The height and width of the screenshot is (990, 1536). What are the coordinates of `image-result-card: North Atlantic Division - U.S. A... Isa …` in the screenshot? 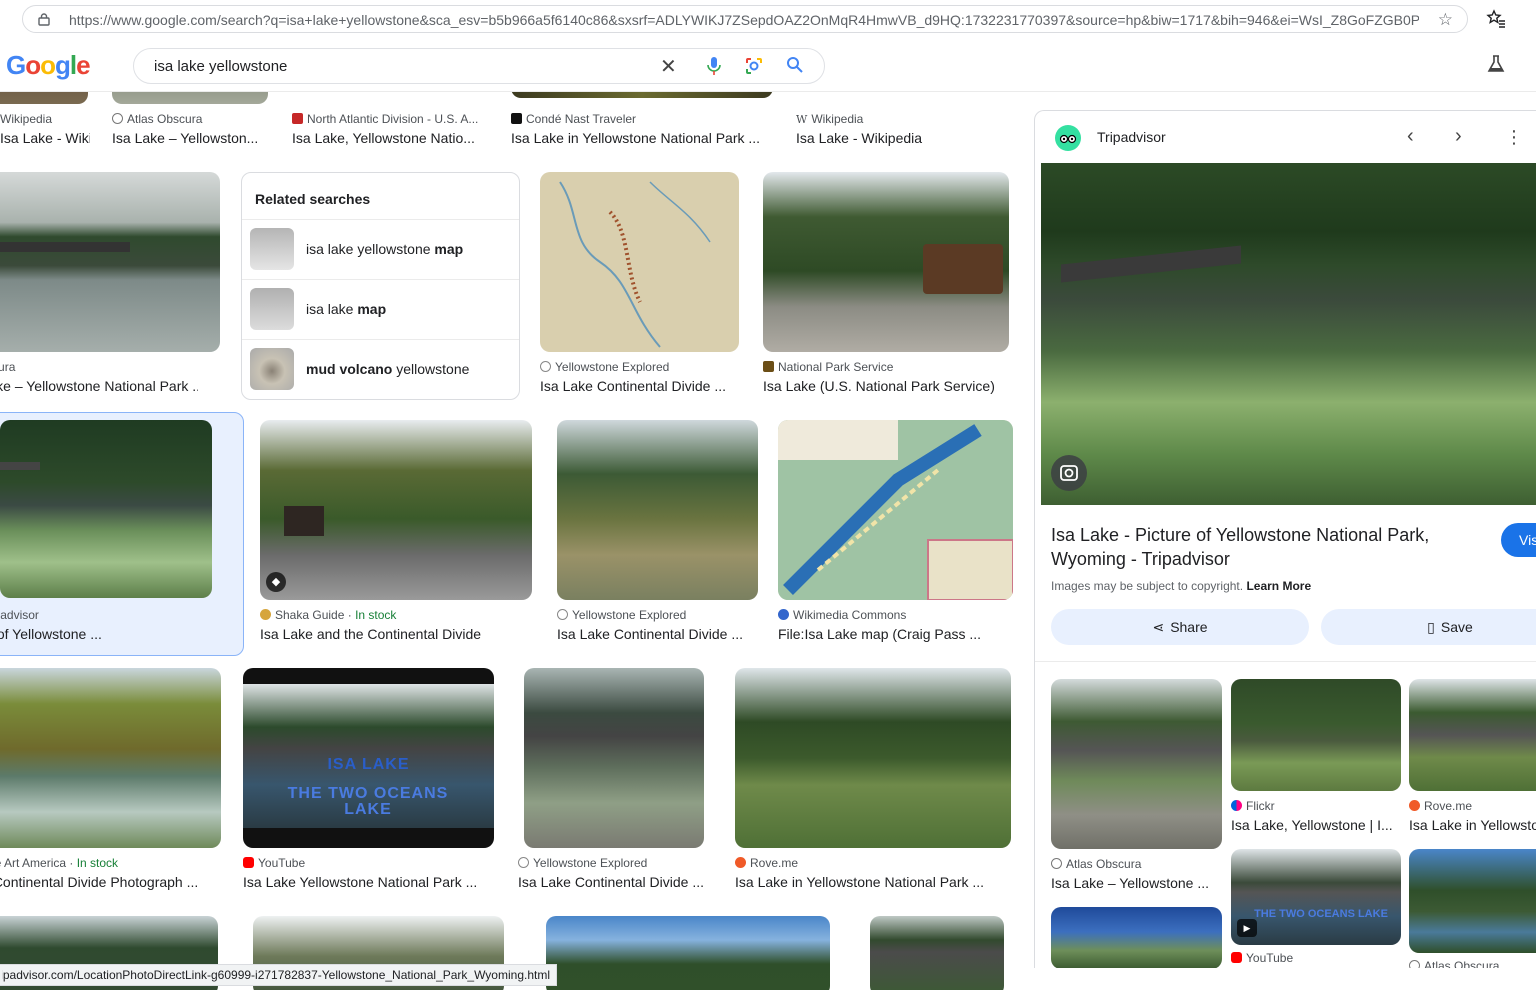 It's located at (389, 119).